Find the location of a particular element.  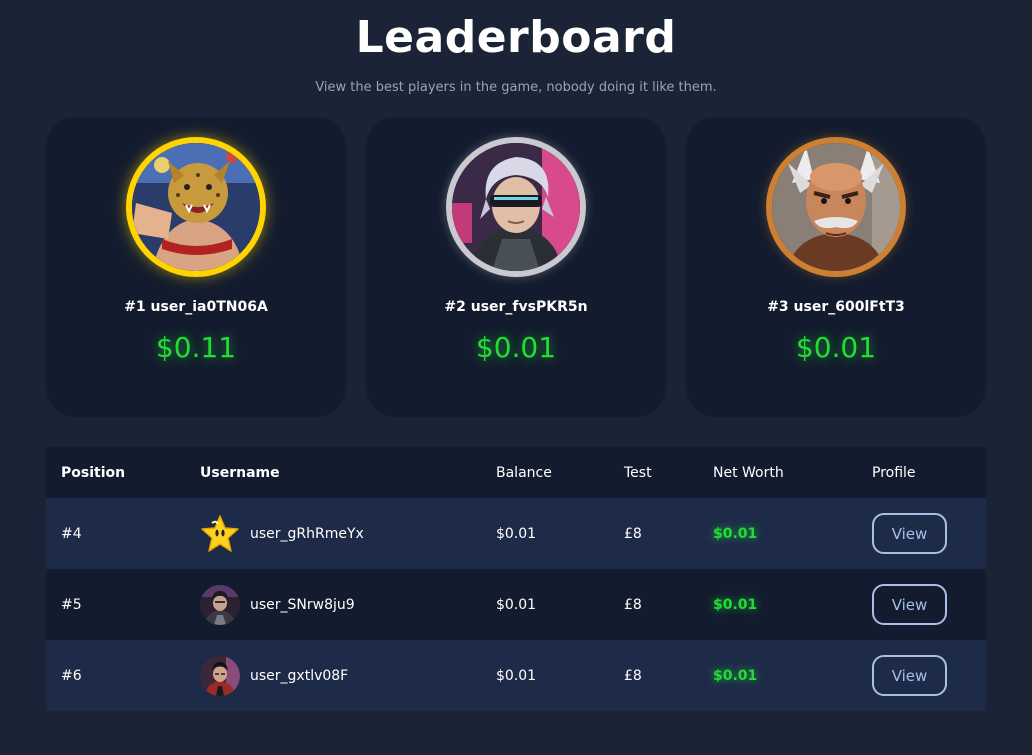

row-user: user_SNrw8ju9 is located at coordinates (277, 604).